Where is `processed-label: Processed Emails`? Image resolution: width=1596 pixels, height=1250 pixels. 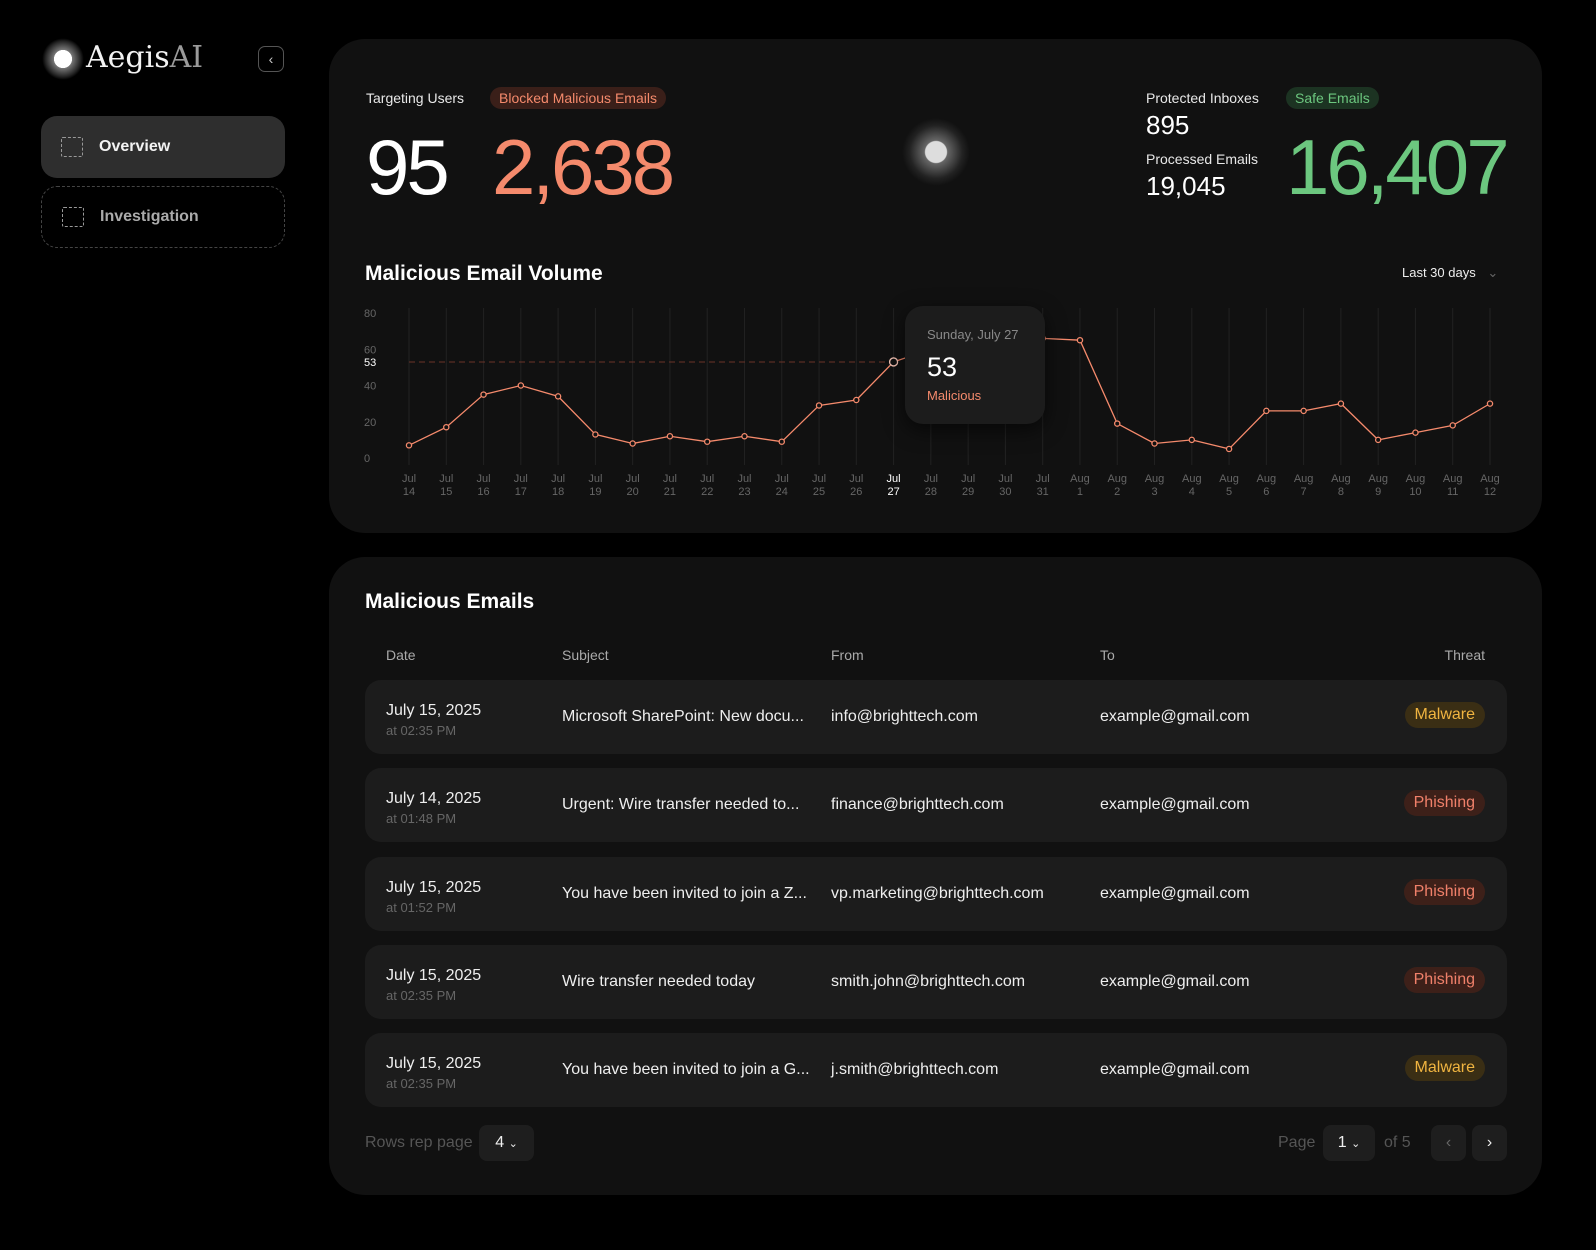 processed-label: Processed Emails is located at coordinates (1202, 159).